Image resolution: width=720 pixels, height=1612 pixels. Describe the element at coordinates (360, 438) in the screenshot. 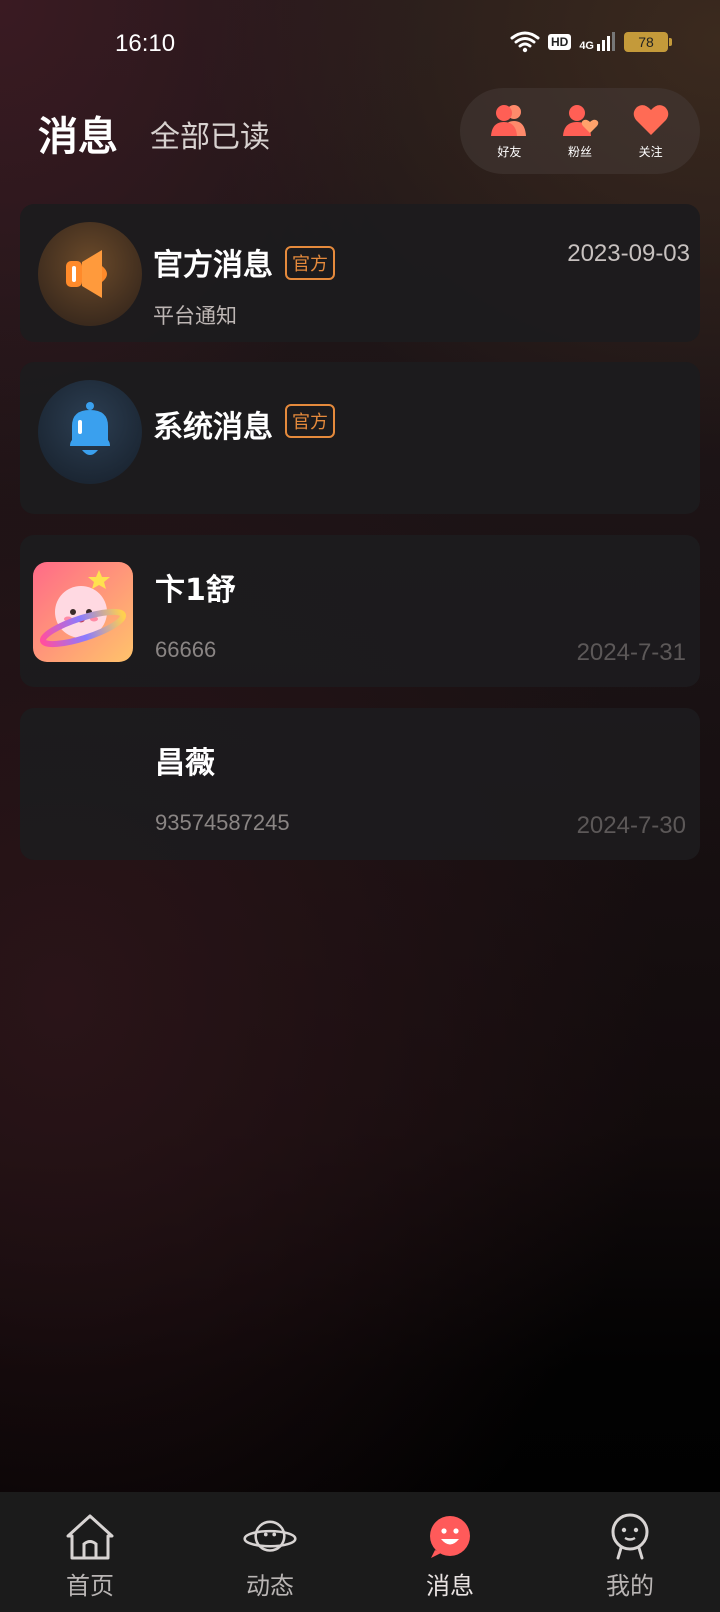

I see `system-message-card: 系统消息 官方` at that location.